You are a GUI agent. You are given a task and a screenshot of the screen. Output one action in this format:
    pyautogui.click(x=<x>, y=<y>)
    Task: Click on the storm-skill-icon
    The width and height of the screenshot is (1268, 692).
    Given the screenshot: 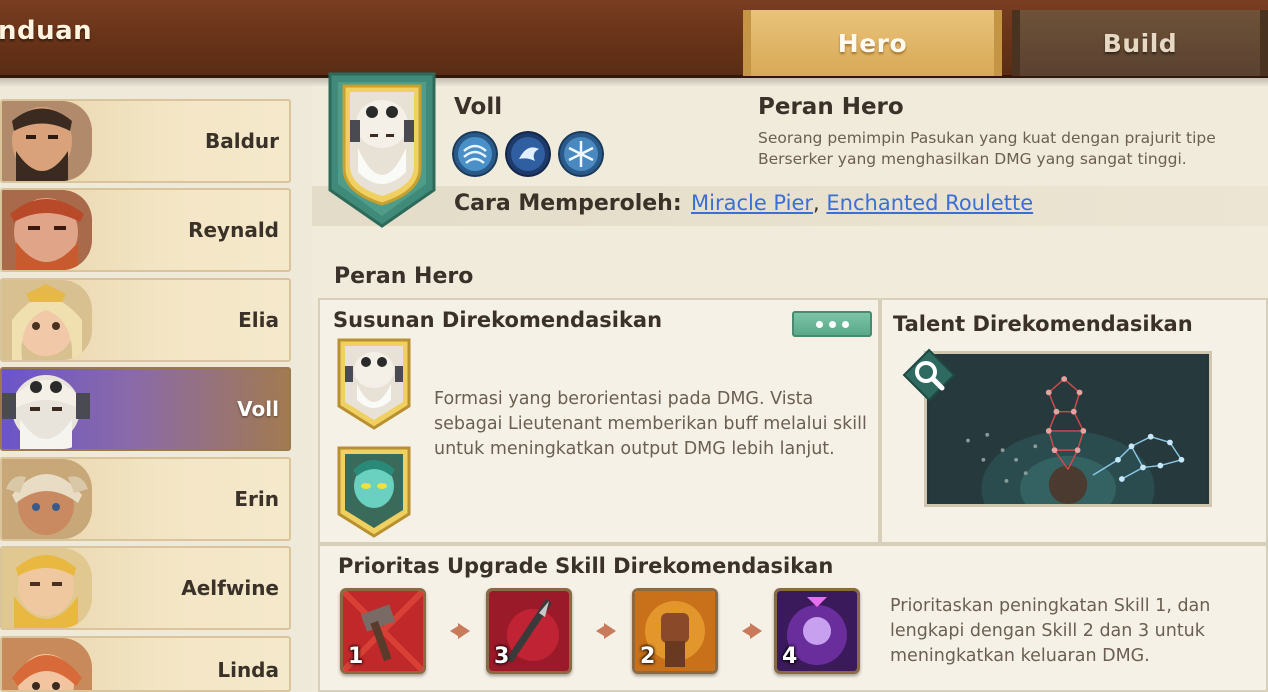 What is the action you would take?
    pyautogui.click(x=528, y=154)
    